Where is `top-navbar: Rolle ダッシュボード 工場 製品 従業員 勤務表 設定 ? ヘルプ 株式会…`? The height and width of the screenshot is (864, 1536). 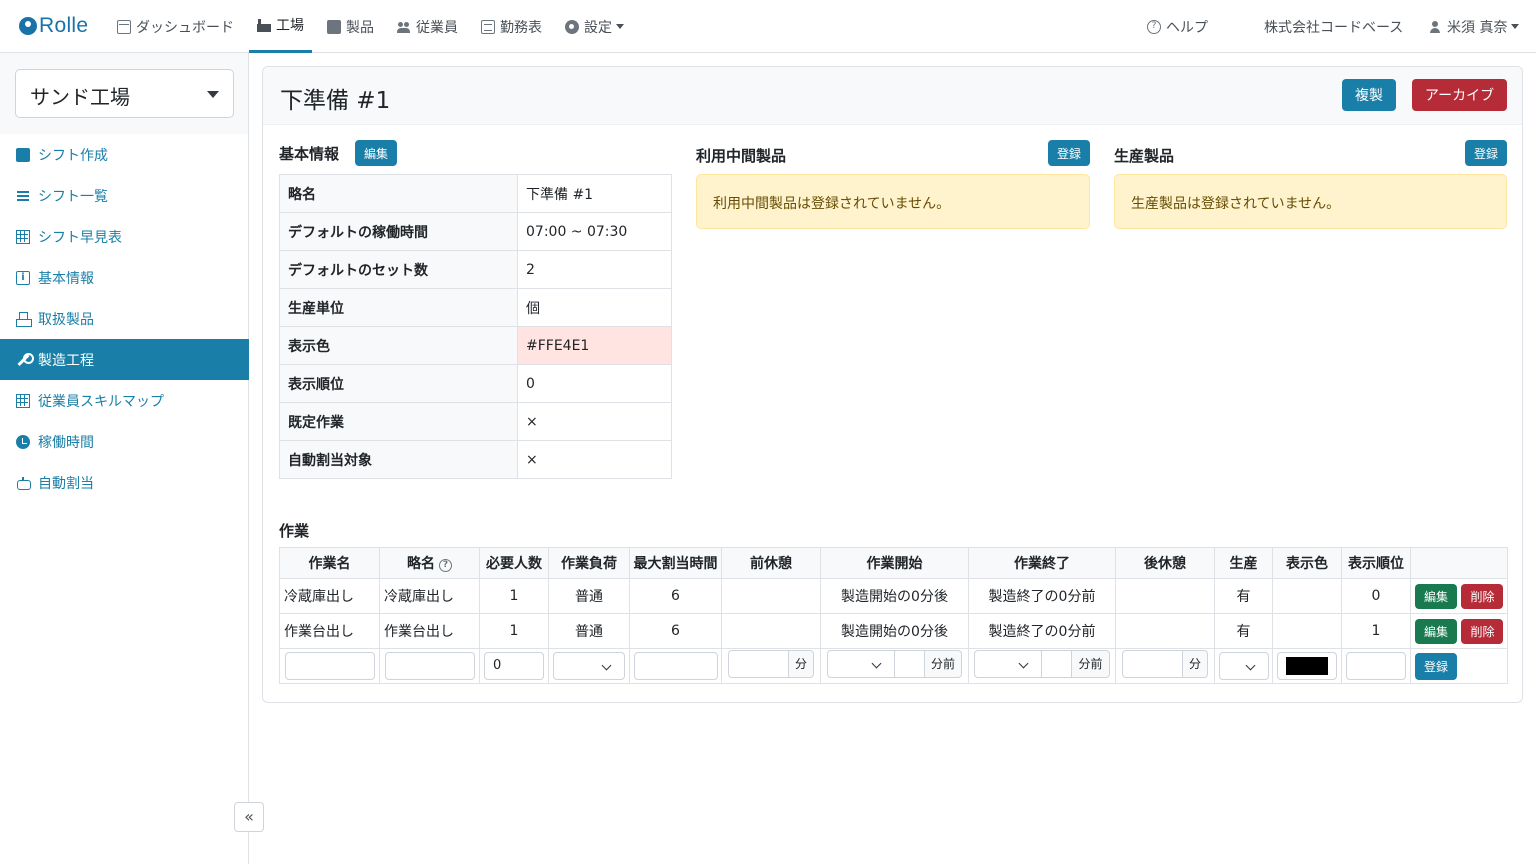
top-navbar: Rolle ダッシュボード 工場 製品 従業員 勤務表 設定 ? ヘルプ 株式会… is located at coordinates (768, 26).